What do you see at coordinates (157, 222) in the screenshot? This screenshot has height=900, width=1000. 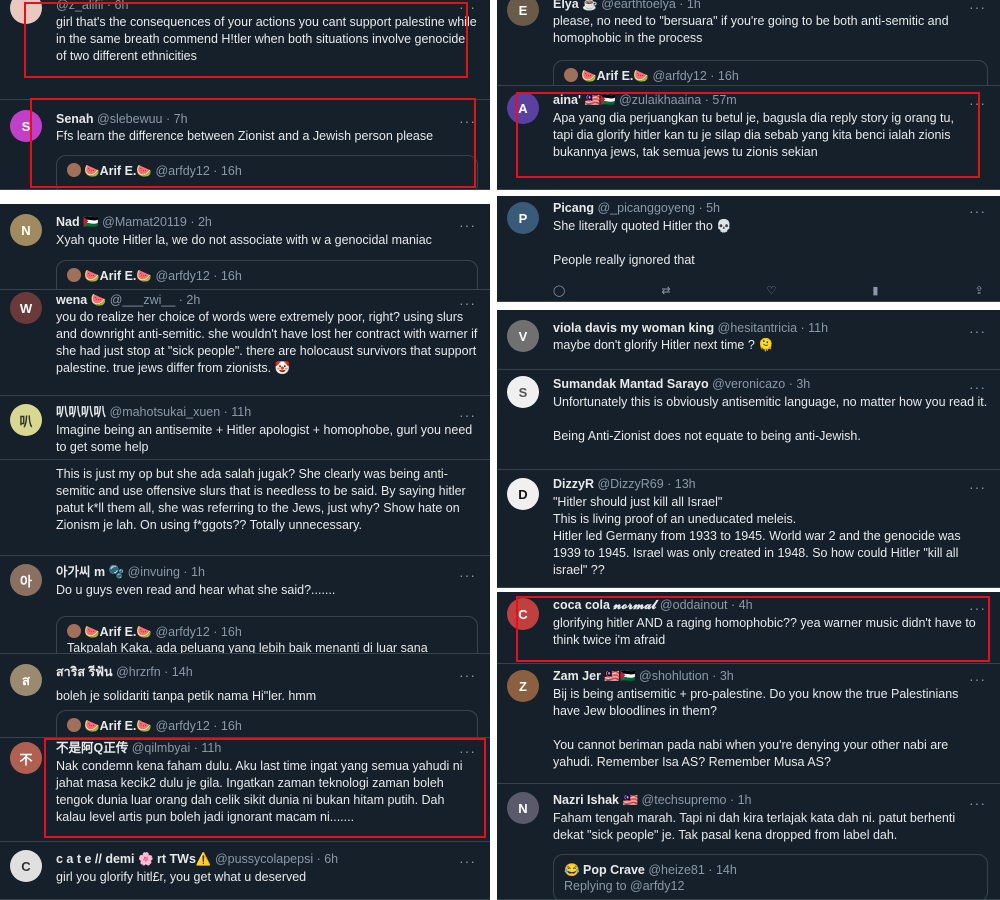 I see `tweet-handle: @Mamat20119 · 2h` at bounding box center [157, 222].